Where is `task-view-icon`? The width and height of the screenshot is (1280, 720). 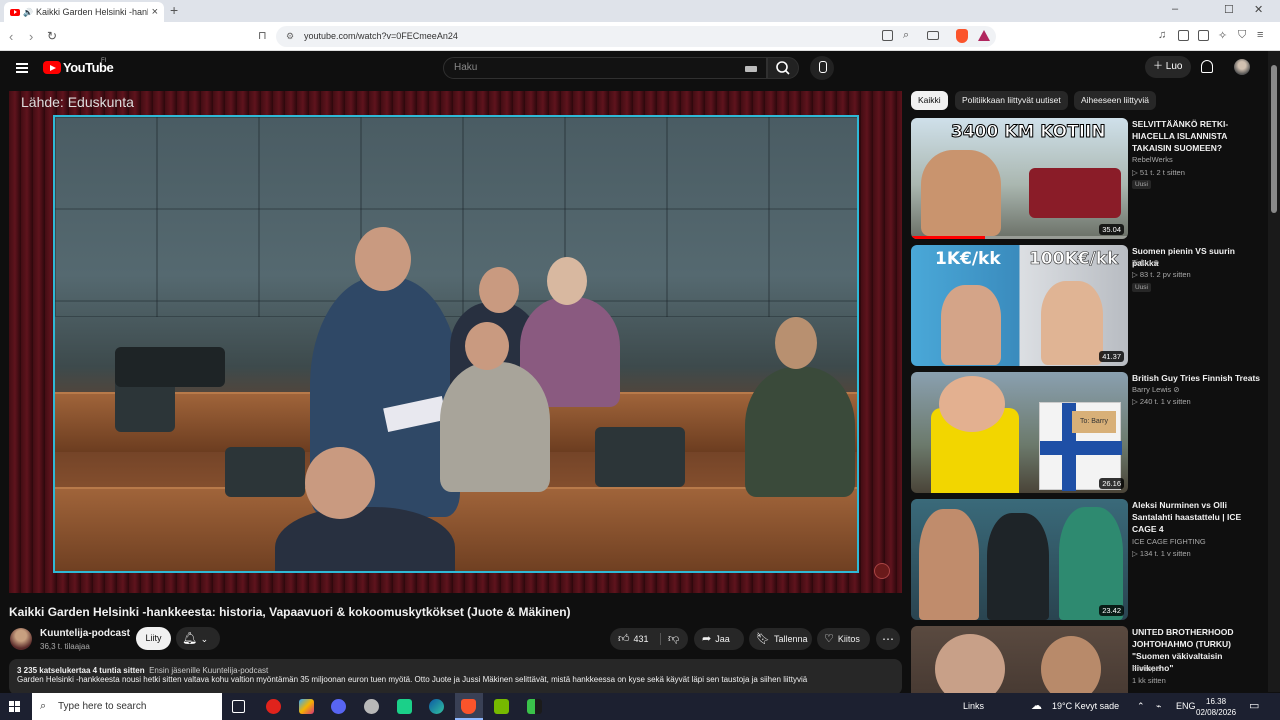
task-view-icon is located at coordinates (238, 706).